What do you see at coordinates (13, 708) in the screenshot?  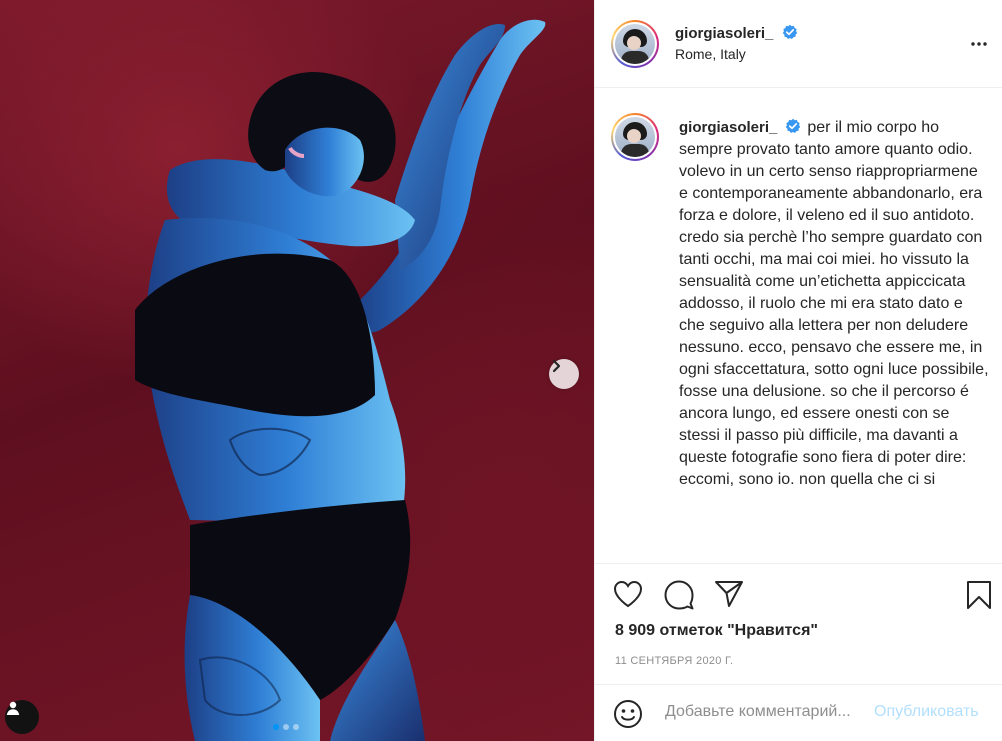 I see `user-icon` at bounding box center [13, 708].